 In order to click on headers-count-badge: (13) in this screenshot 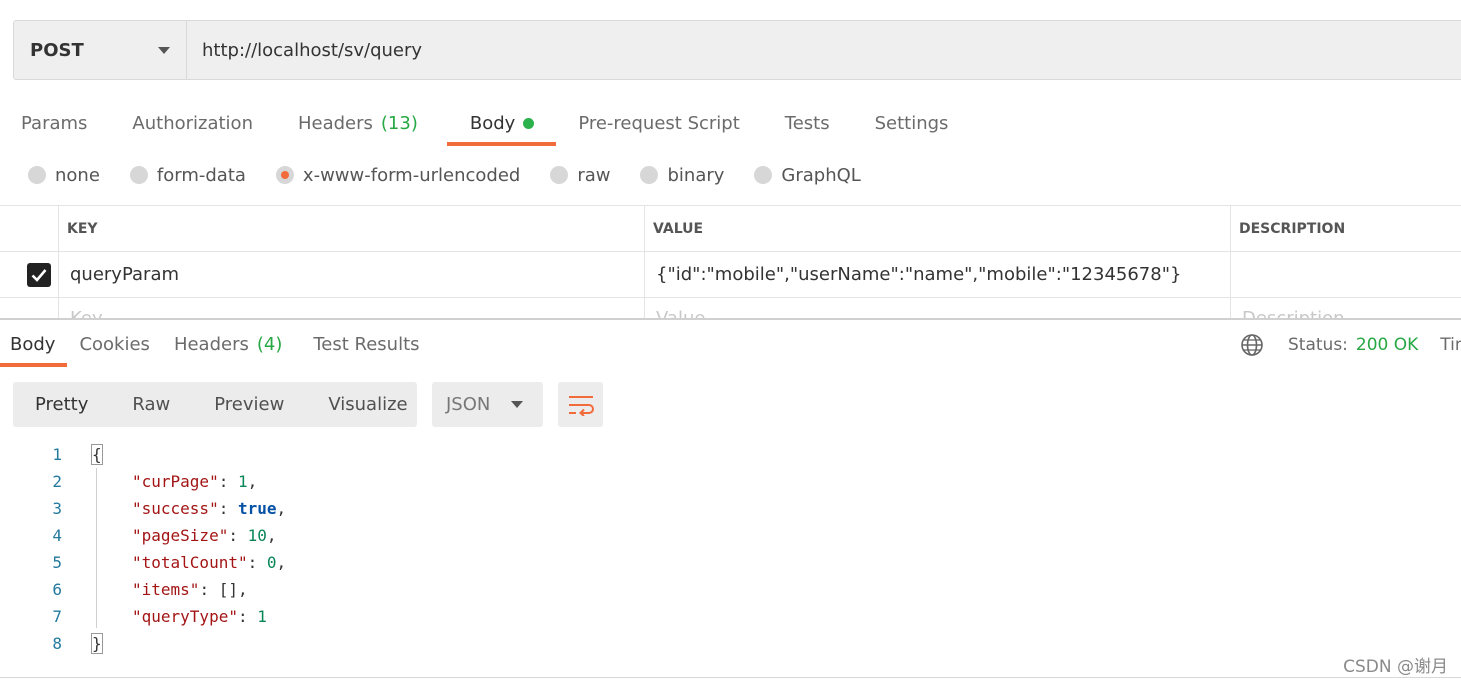, I will do `click(399, 123)`.